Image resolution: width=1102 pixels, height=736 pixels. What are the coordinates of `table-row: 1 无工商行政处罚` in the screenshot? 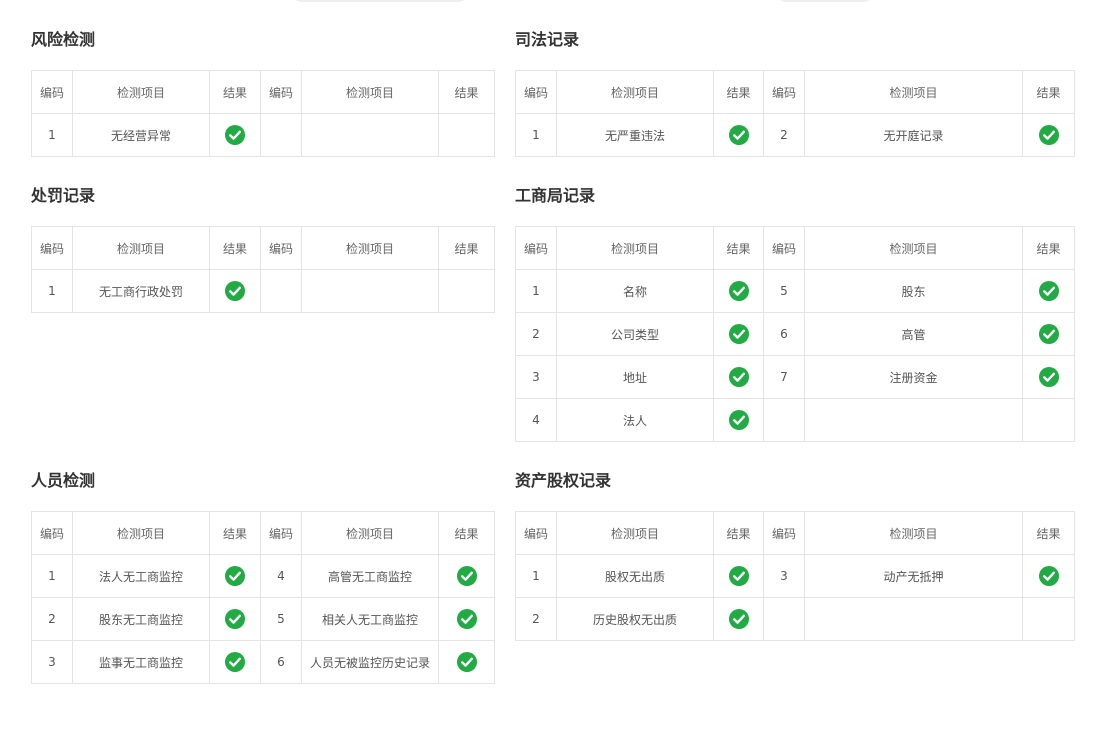 It's located at (263, 291).